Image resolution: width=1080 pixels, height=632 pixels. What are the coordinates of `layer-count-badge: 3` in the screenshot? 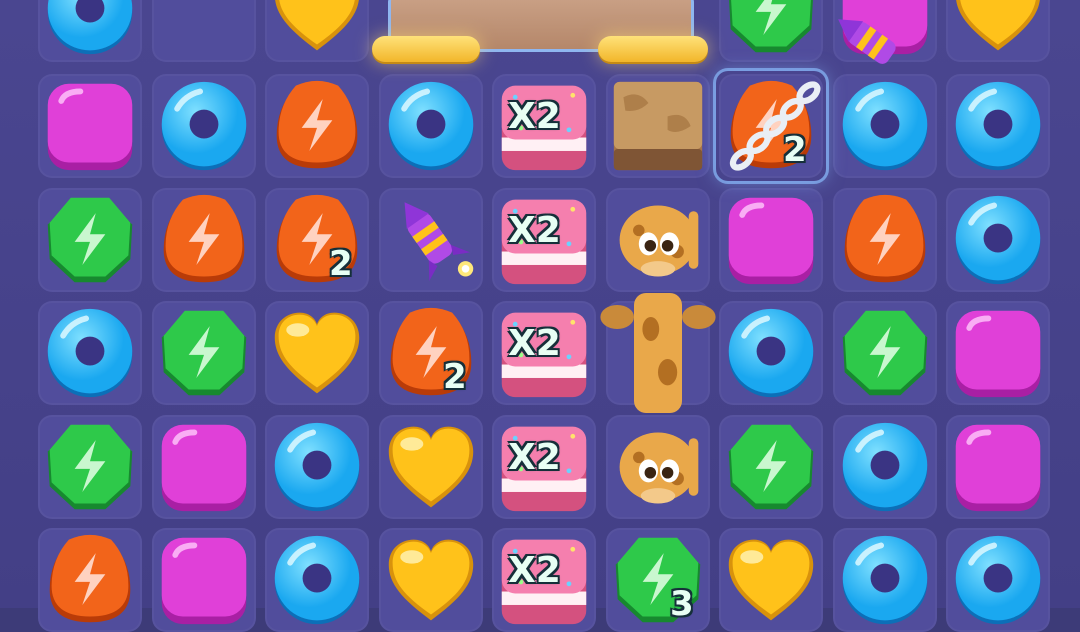 It's located at (682, 604).